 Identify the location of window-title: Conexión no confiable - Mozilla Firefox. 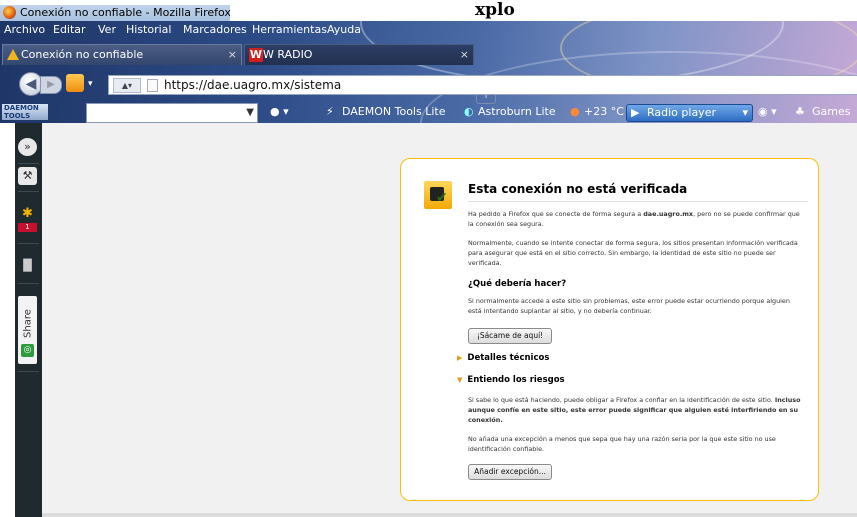
(125, 12).